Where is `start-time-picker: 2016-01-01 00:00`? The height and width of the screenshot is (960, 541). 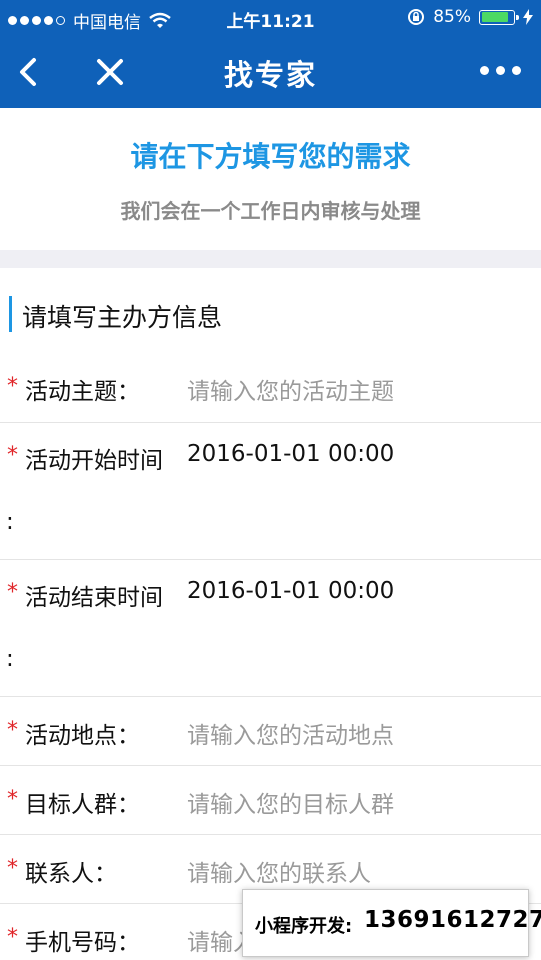 start-time-picker: 2016-01-01 00:00 is located at coordinates (290, 454).